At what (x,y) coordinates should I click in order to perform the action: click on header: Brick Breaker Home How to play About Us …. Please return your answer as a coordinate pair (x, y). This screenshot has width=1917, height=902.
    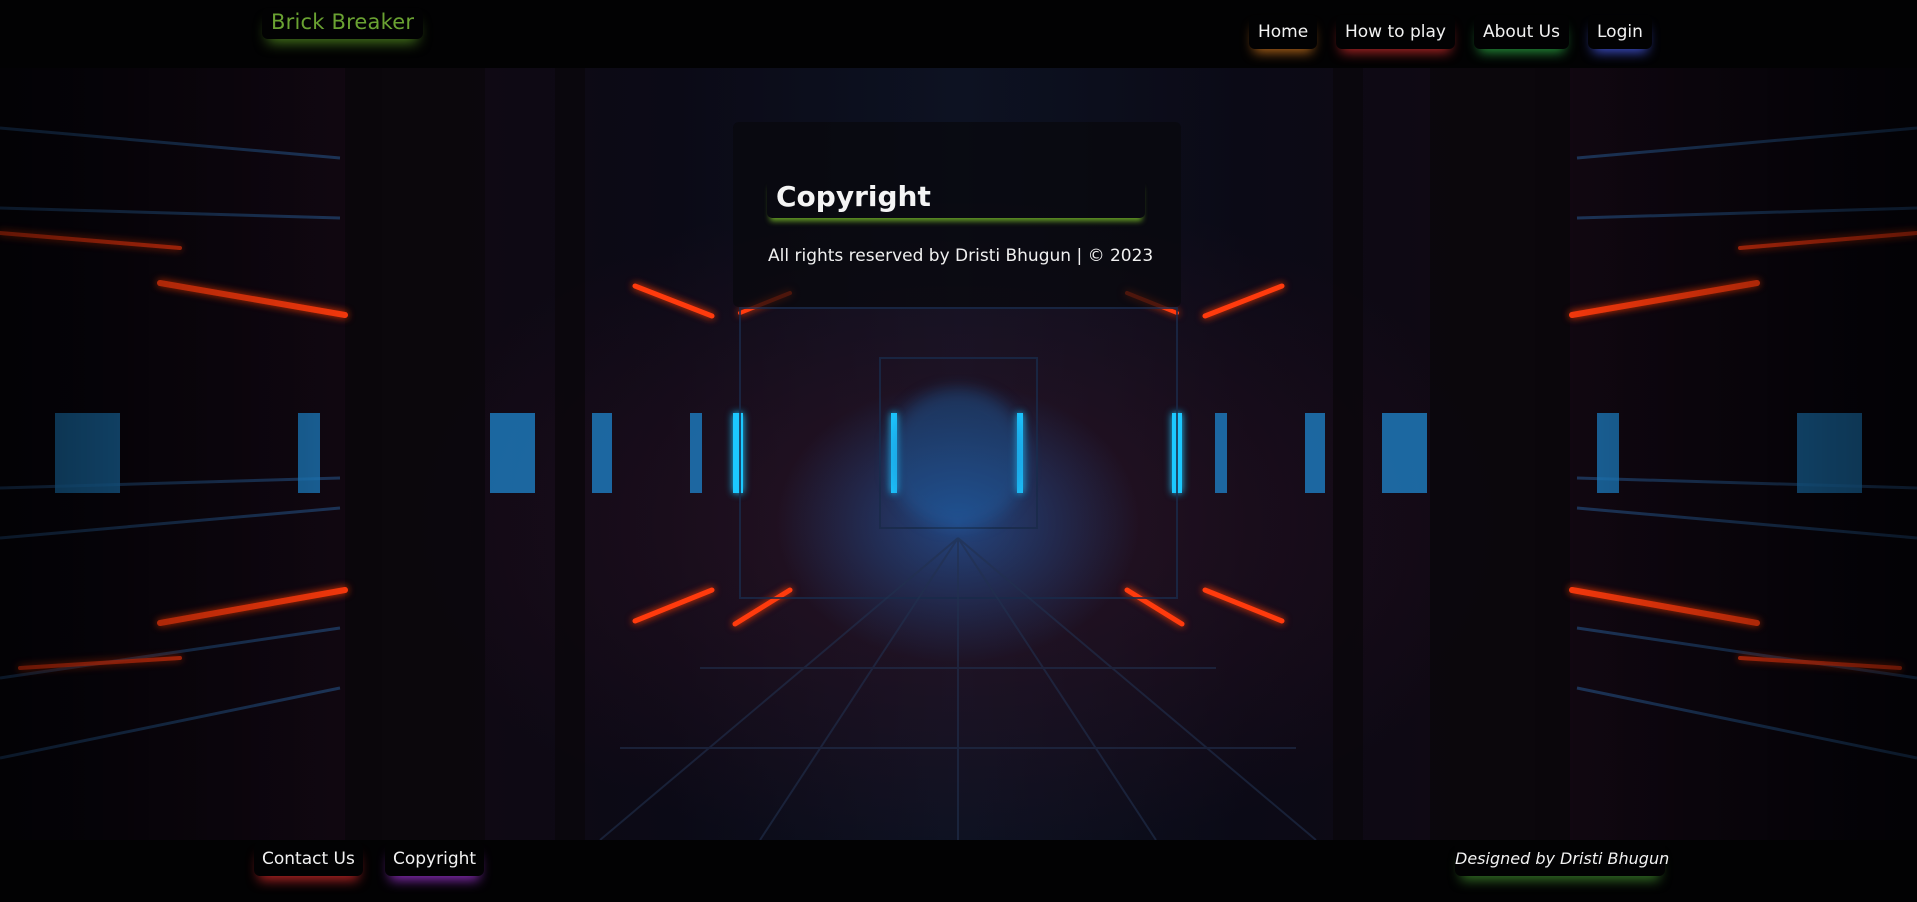
    Looking at the image, I should click on (958, 34).